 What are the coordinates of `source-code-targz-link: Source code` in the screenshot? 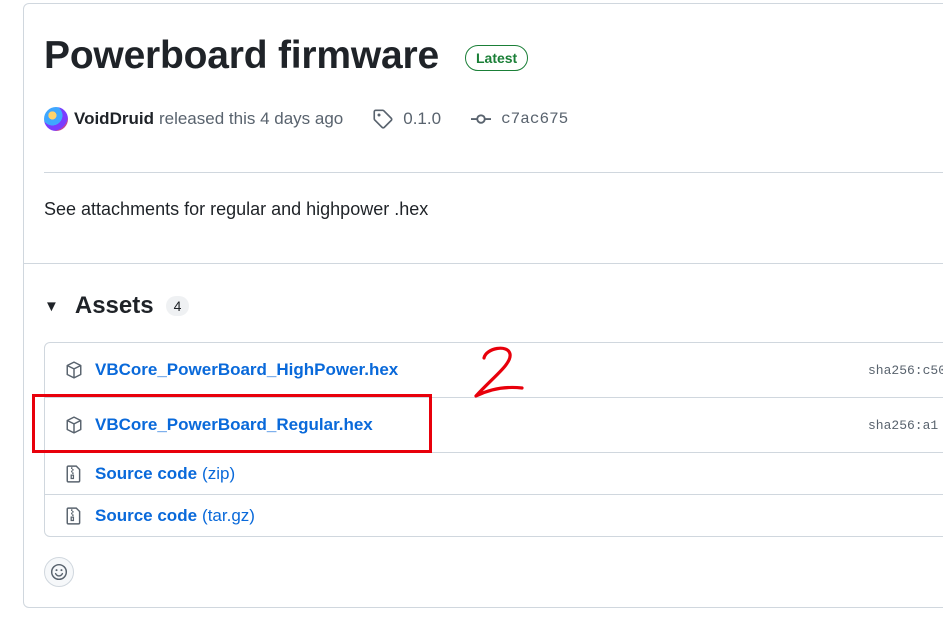 It's located at (146, 516).